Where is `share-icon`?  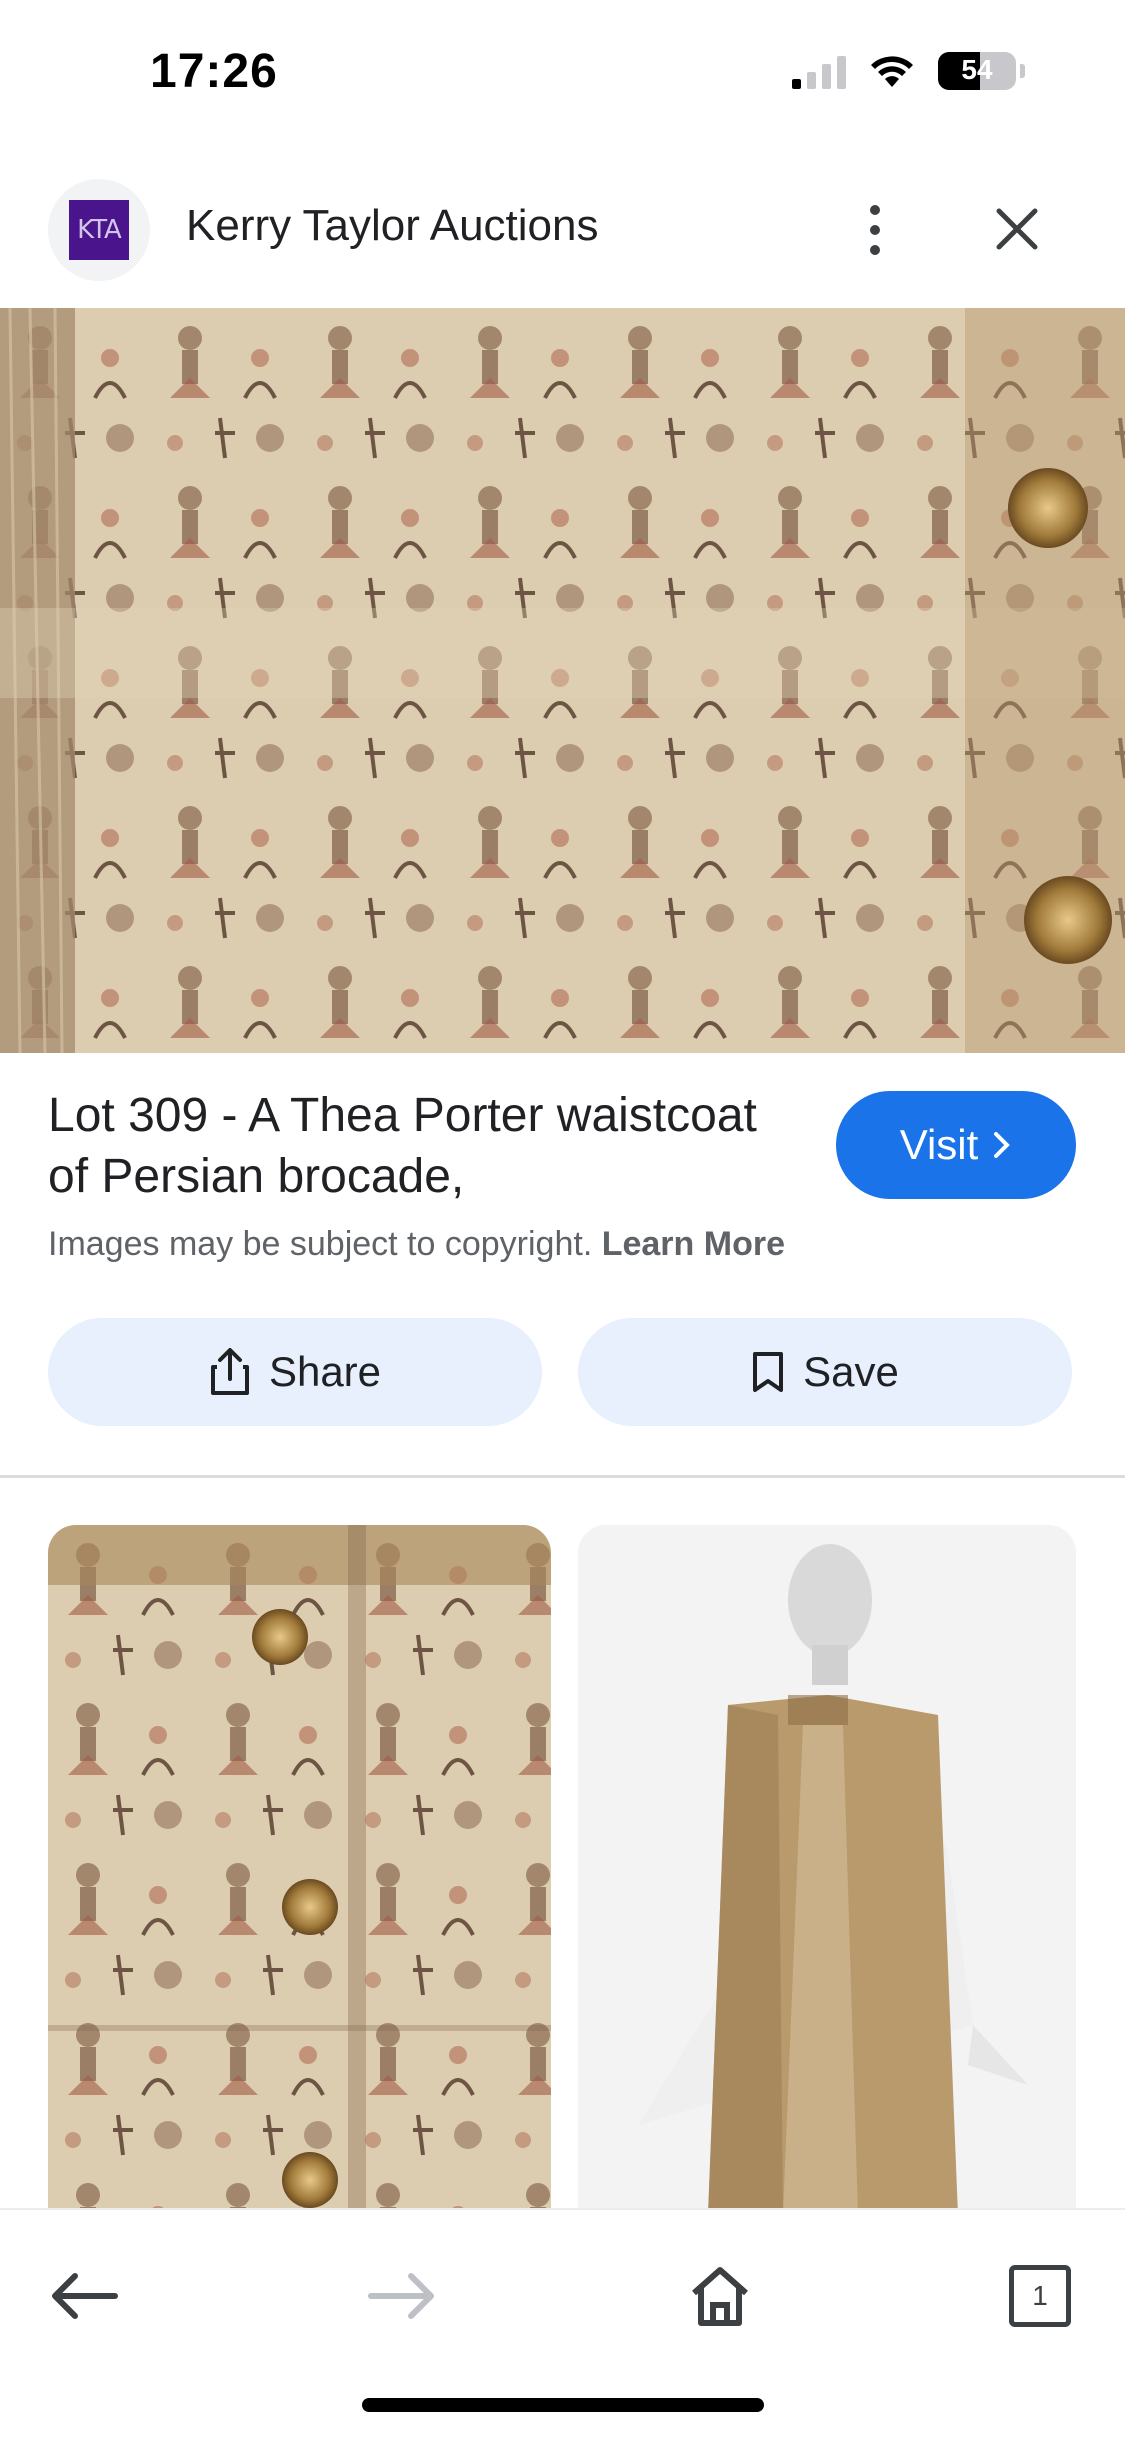
share-icon is located at coordinates (229, 1371).